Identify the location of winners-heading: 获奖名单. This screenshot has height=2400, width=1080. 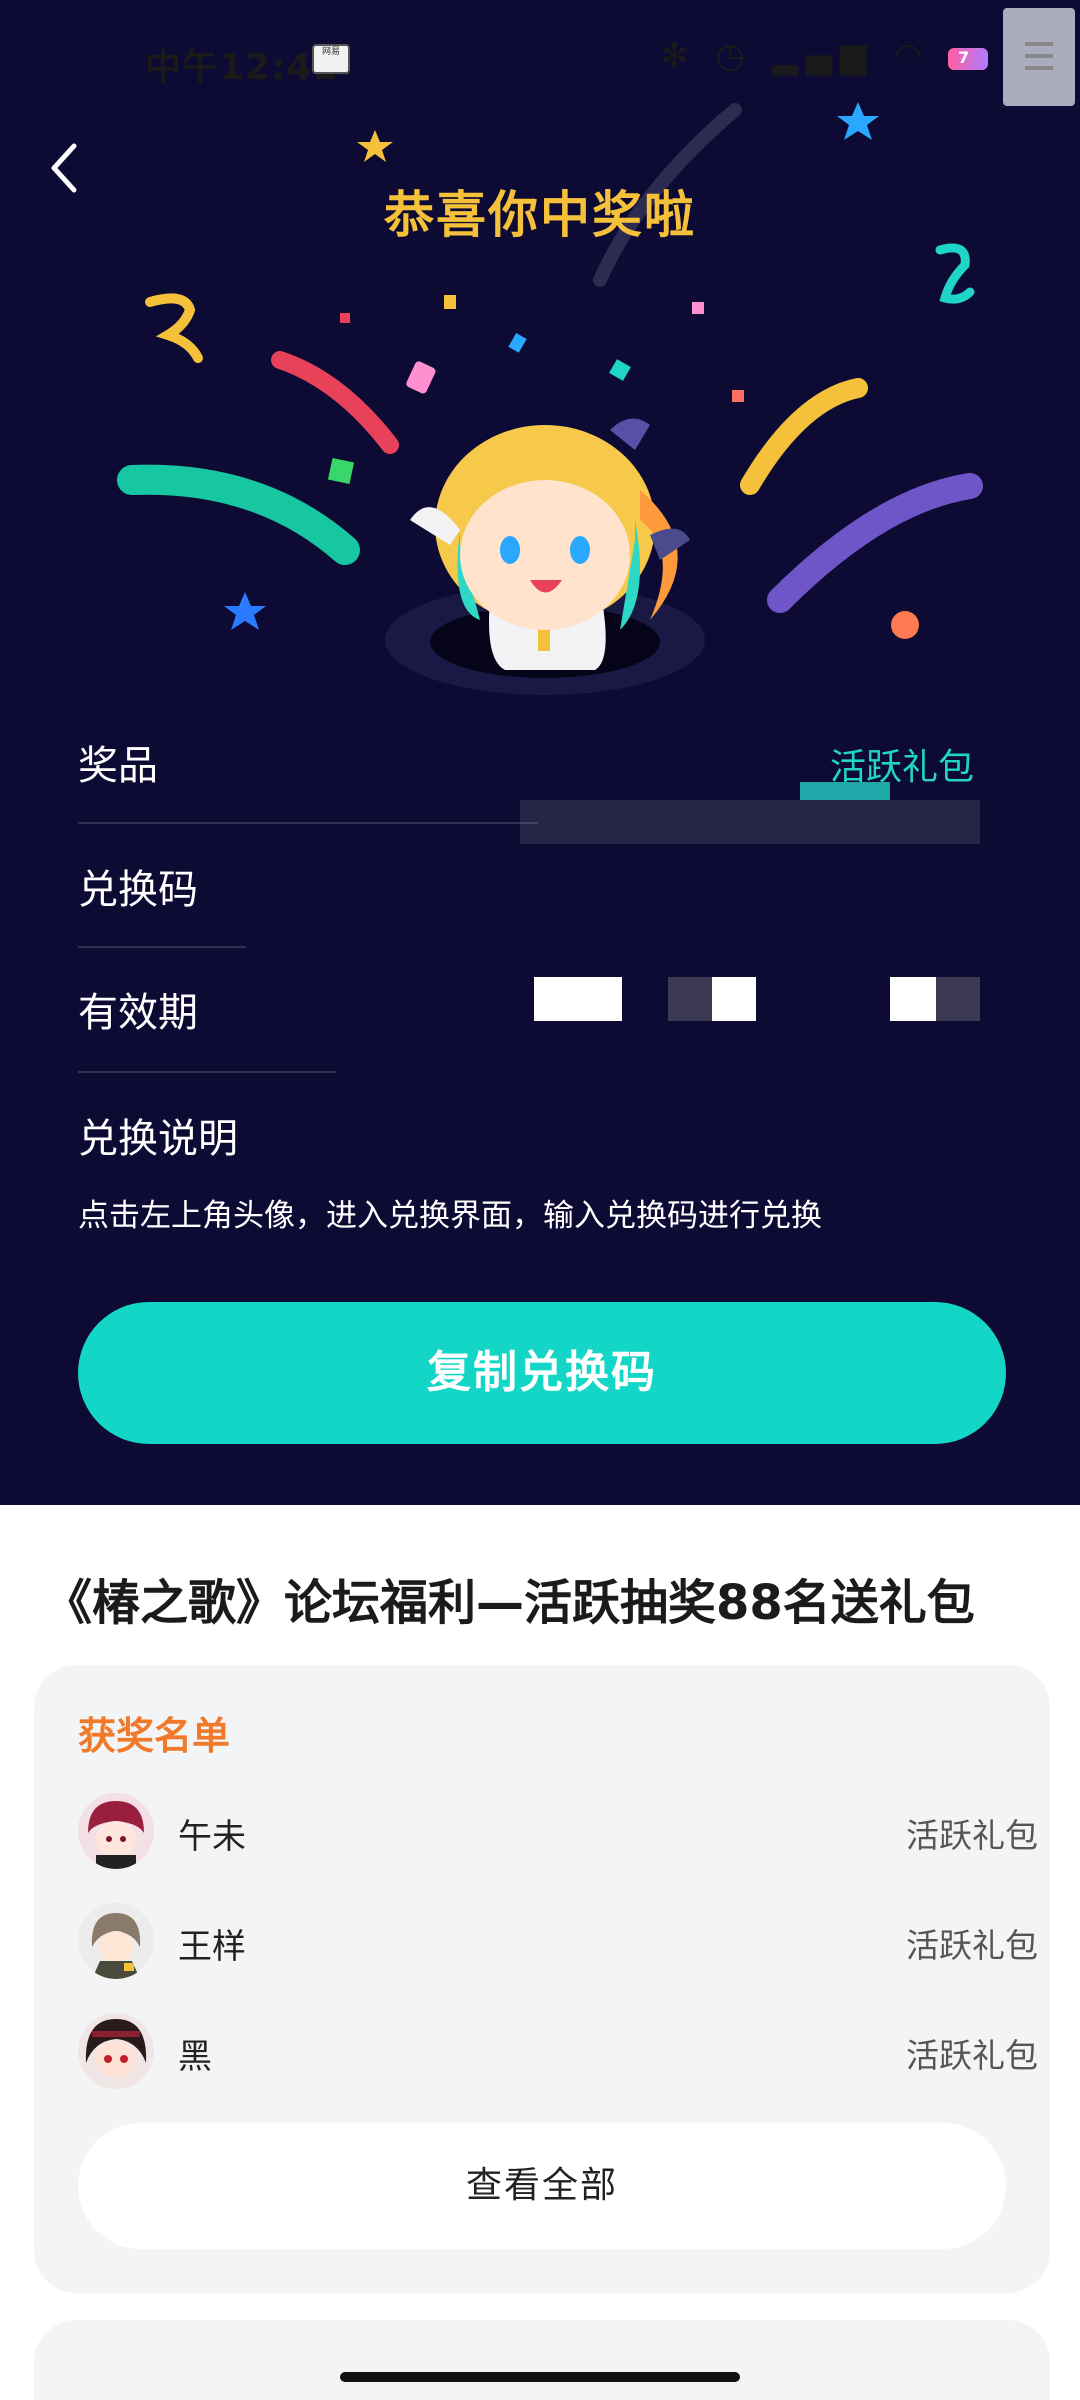
(154, 1736).